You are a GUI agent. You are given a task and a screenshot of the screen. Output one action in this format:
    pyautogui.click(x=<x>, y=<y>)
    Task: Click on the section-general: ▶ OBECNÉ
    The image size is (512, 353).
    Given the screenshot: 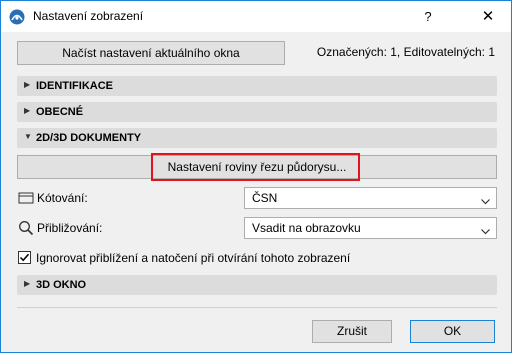 What is the action you would take?
    pyautogui.click(x=257, y=112)
    